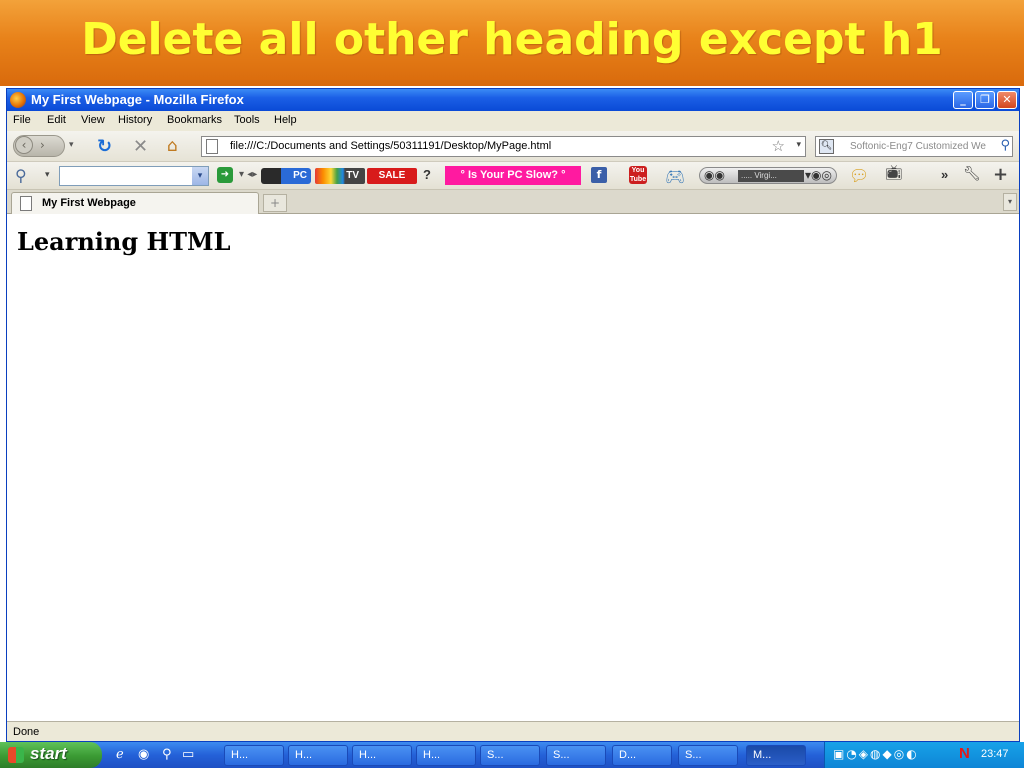 The height and width of the screenshot is (768, 1024). What do you see at coordinates (134, 176) in the screenshot?
I see `toolbar-search-input: ▾` at bounding box center [134, 176].